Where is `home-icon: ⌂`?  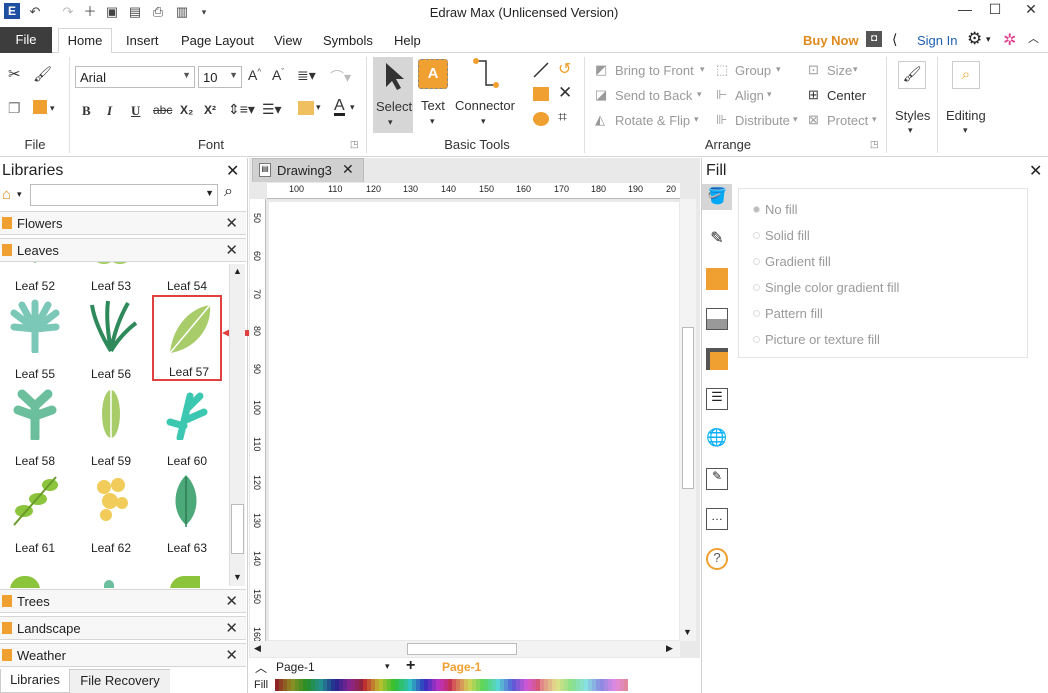
home-icon: ⌂ is located at coordinates (6, 194).